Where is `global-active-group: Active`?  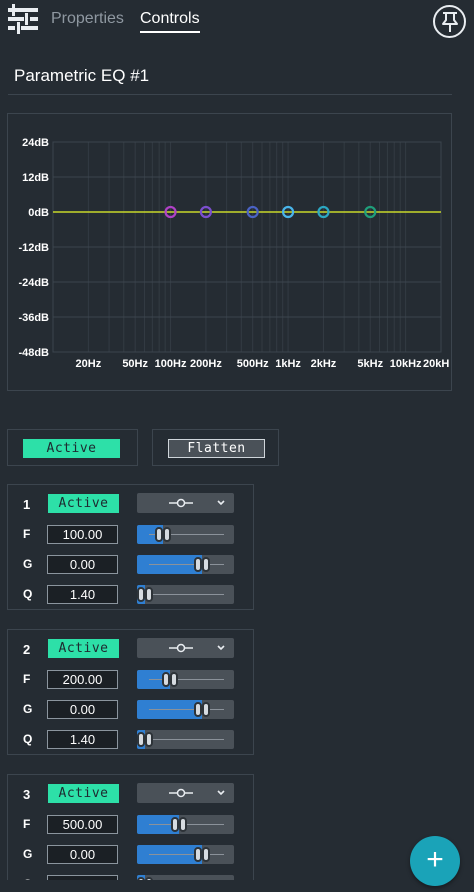
global-active-group: Active is located at coordinates (72, 447).